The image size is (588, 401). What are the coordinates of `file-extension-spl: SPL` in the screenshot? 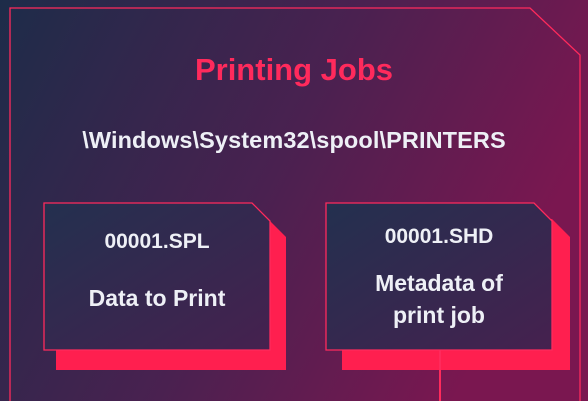 It's located at (189, 241).